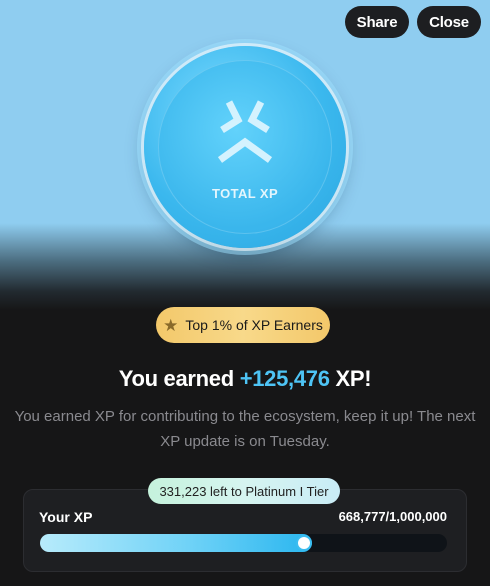  I want to click on total-xp-coin: TOTAL XP, so click(245, 147).